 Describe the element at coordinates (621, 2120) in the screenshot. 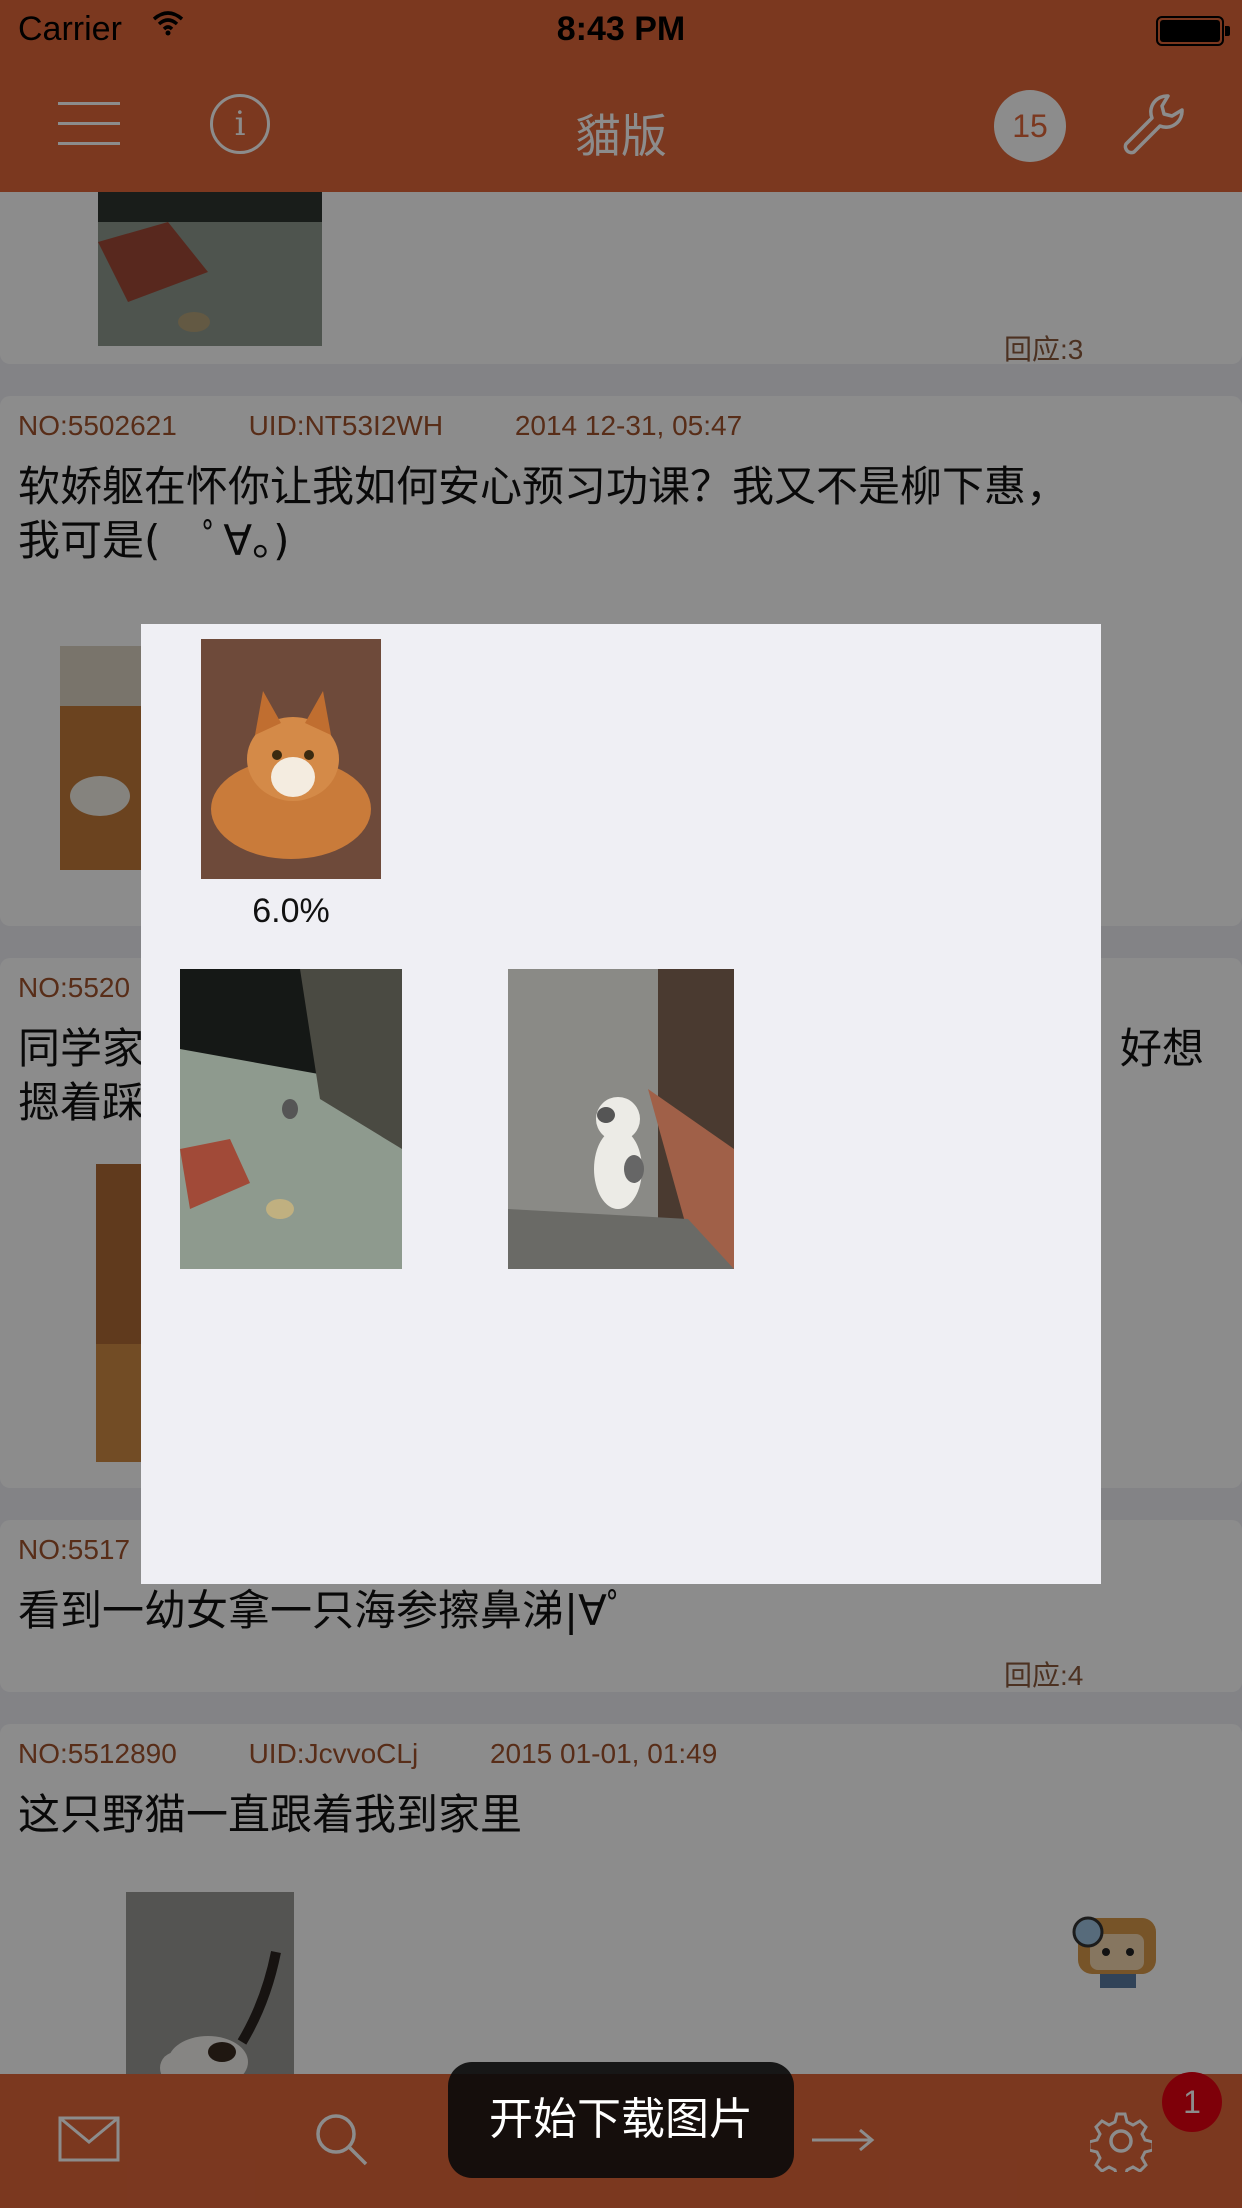

I see `download-started-toast: 开始下载图片` at that location.